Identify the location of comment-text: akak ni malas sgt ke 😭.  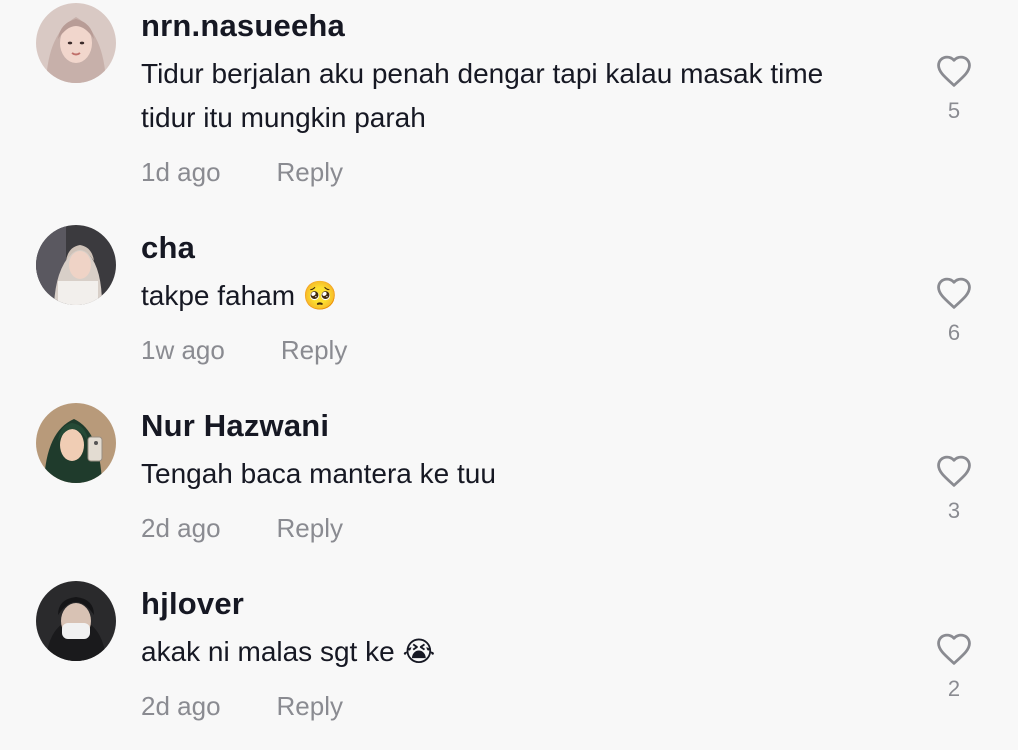
(288, 651).